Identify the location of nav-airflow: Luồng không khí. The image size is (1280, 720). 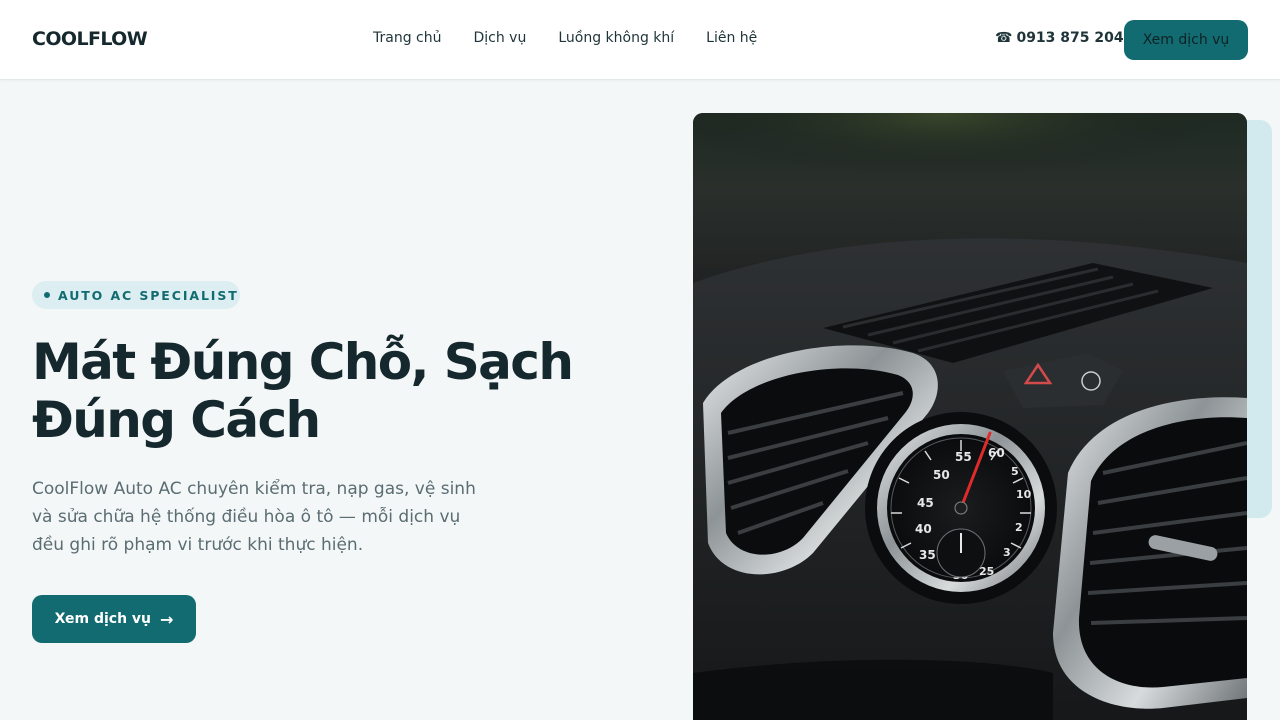
(616, 38).